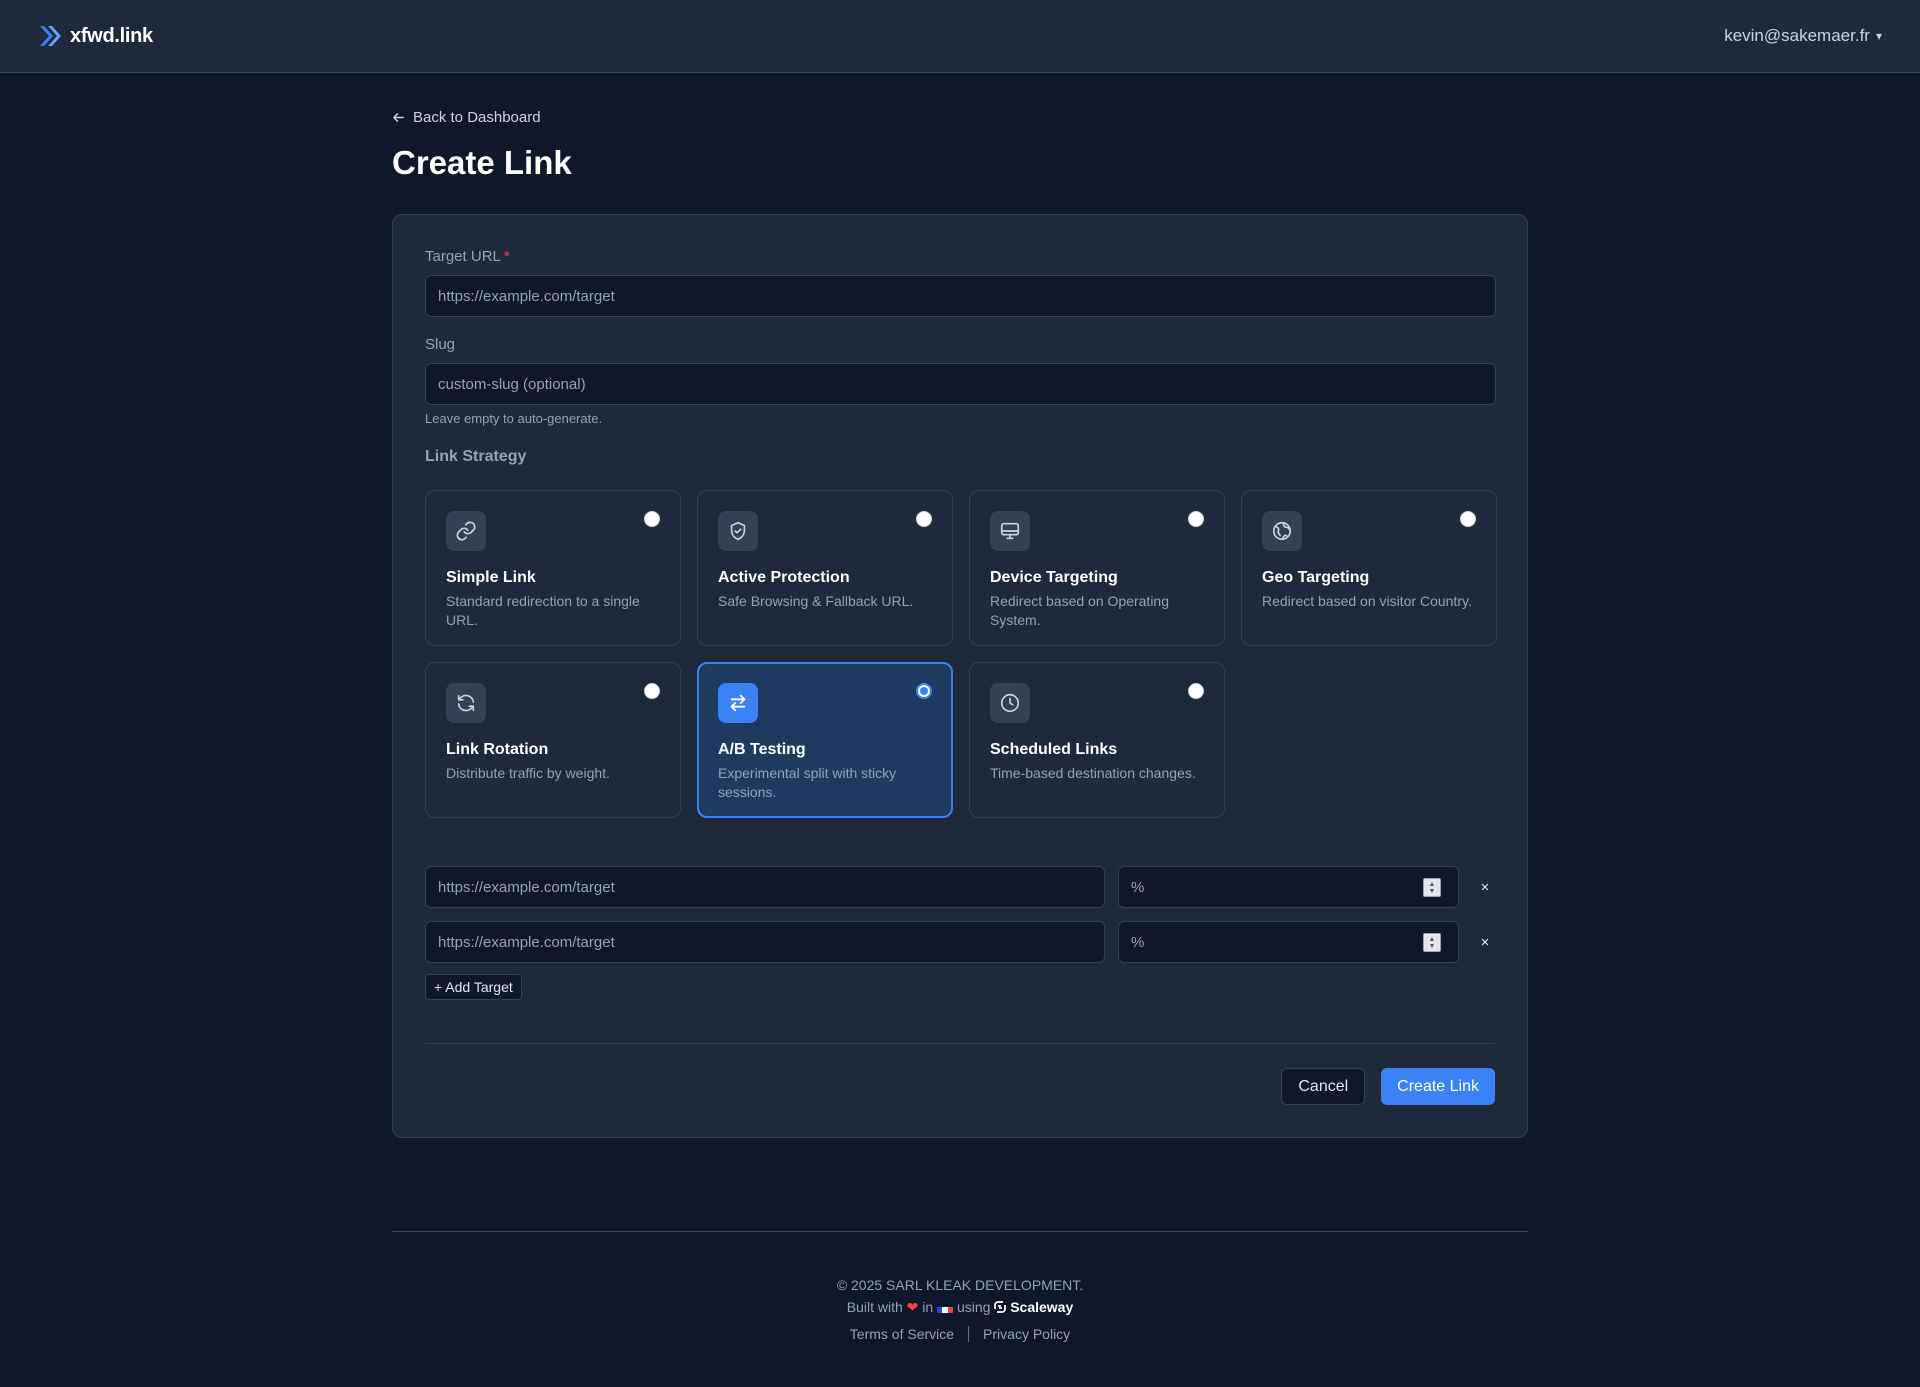 The width and height of the screenshot is (1920, 1387). Describe the element at coordinates (960, 117) in the screenshot. I see `back-to-dashboard-link: Back to Dashboard` at that location.